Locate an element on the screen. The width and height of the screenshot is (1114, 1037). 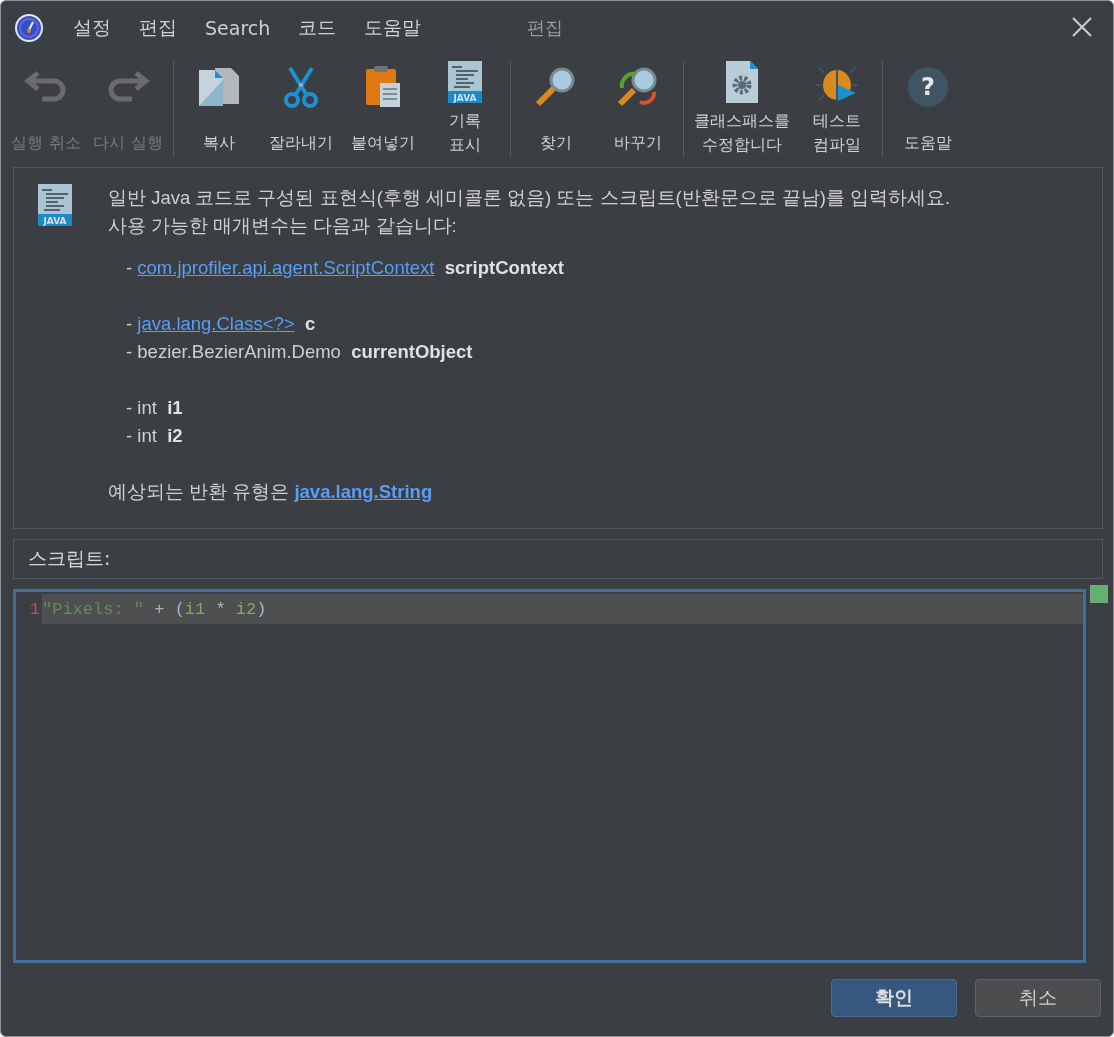
toolbar-button: 복사 is located at coordinates (219, 109).